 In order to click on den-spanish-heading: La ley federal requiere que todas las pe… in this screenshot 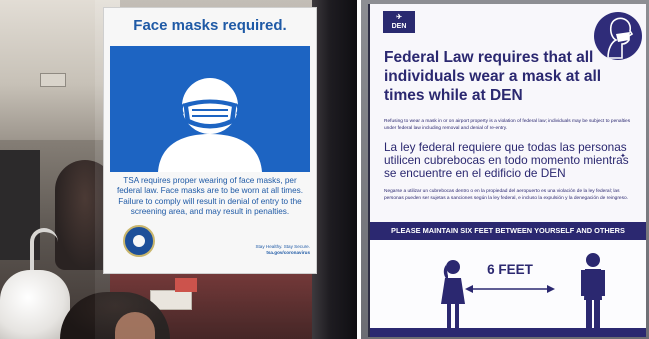, I will do `click(506, 160)`.